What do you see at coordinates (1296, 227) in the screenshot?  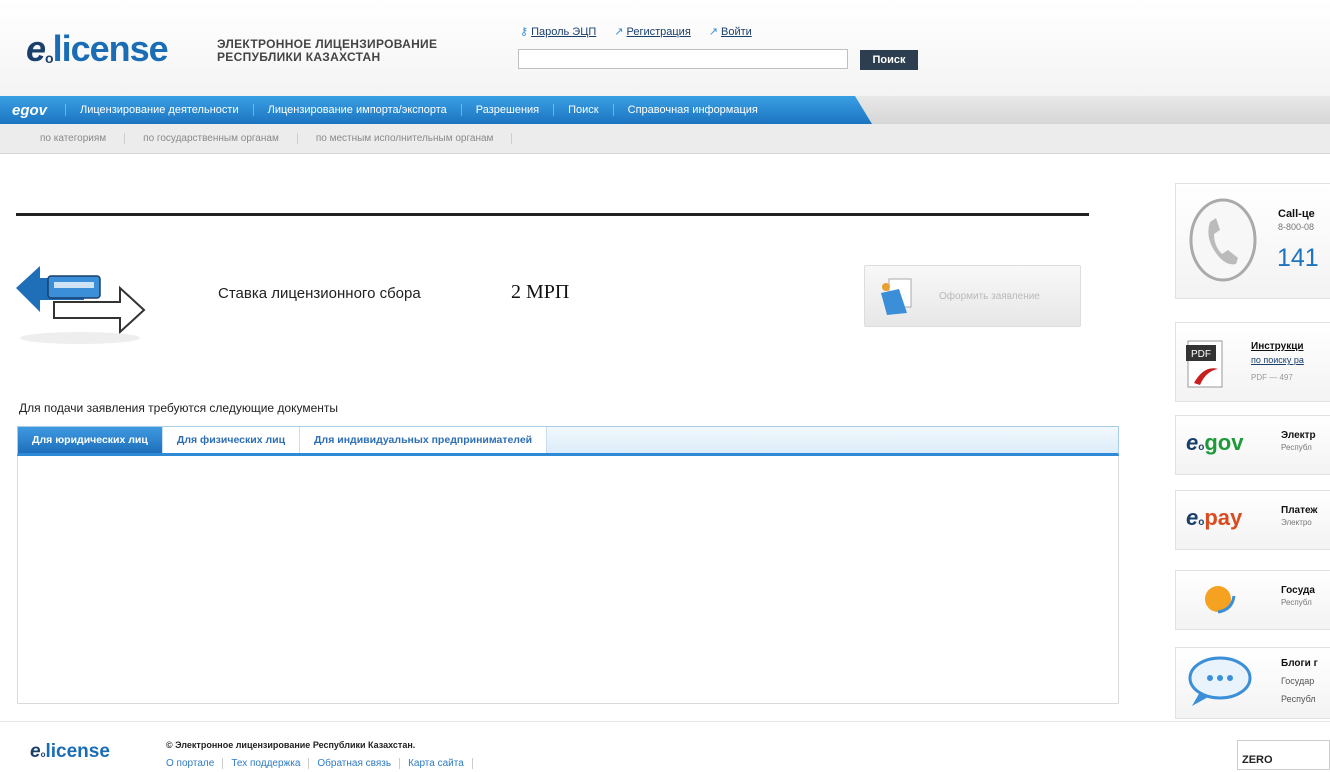 I see `callcenter-phone: 8-800-08` at bounding box center [1296, 227].